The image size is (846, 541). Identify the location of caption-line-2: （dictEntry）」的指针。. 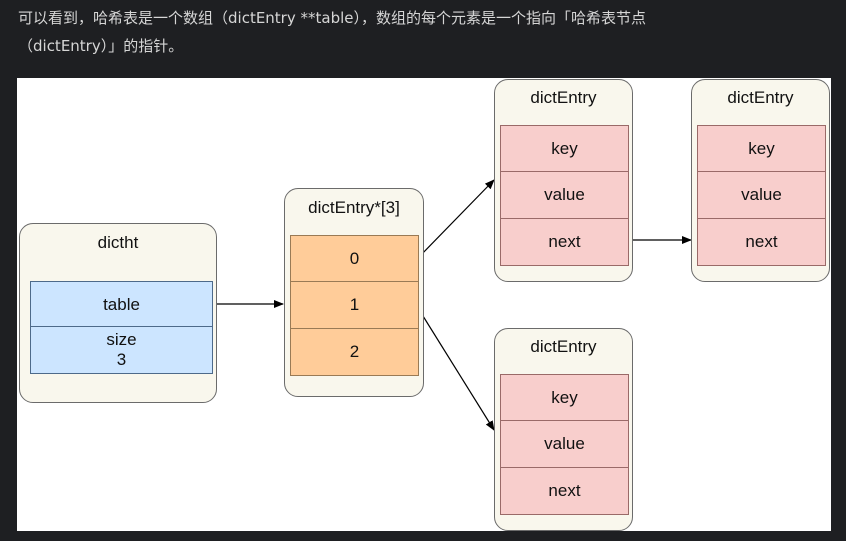
(101, 46).